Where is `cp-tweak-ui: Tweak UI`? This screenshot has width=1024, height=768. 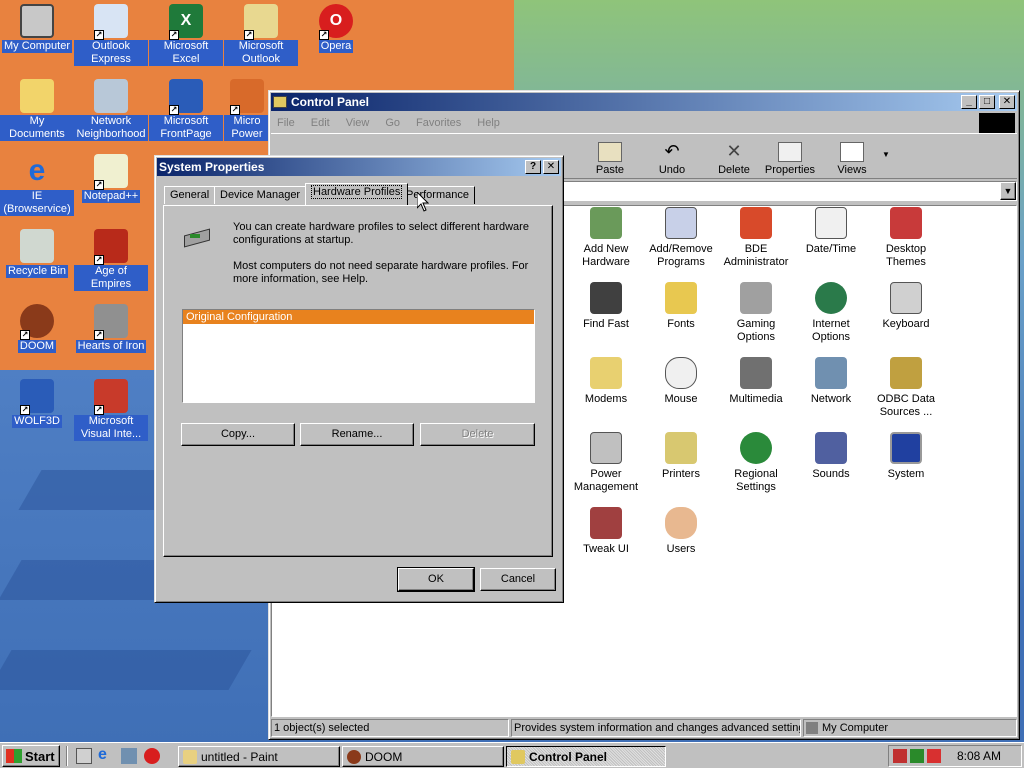 cp-tweak-ui: Tweak UI is located at coordinates (606, 531).